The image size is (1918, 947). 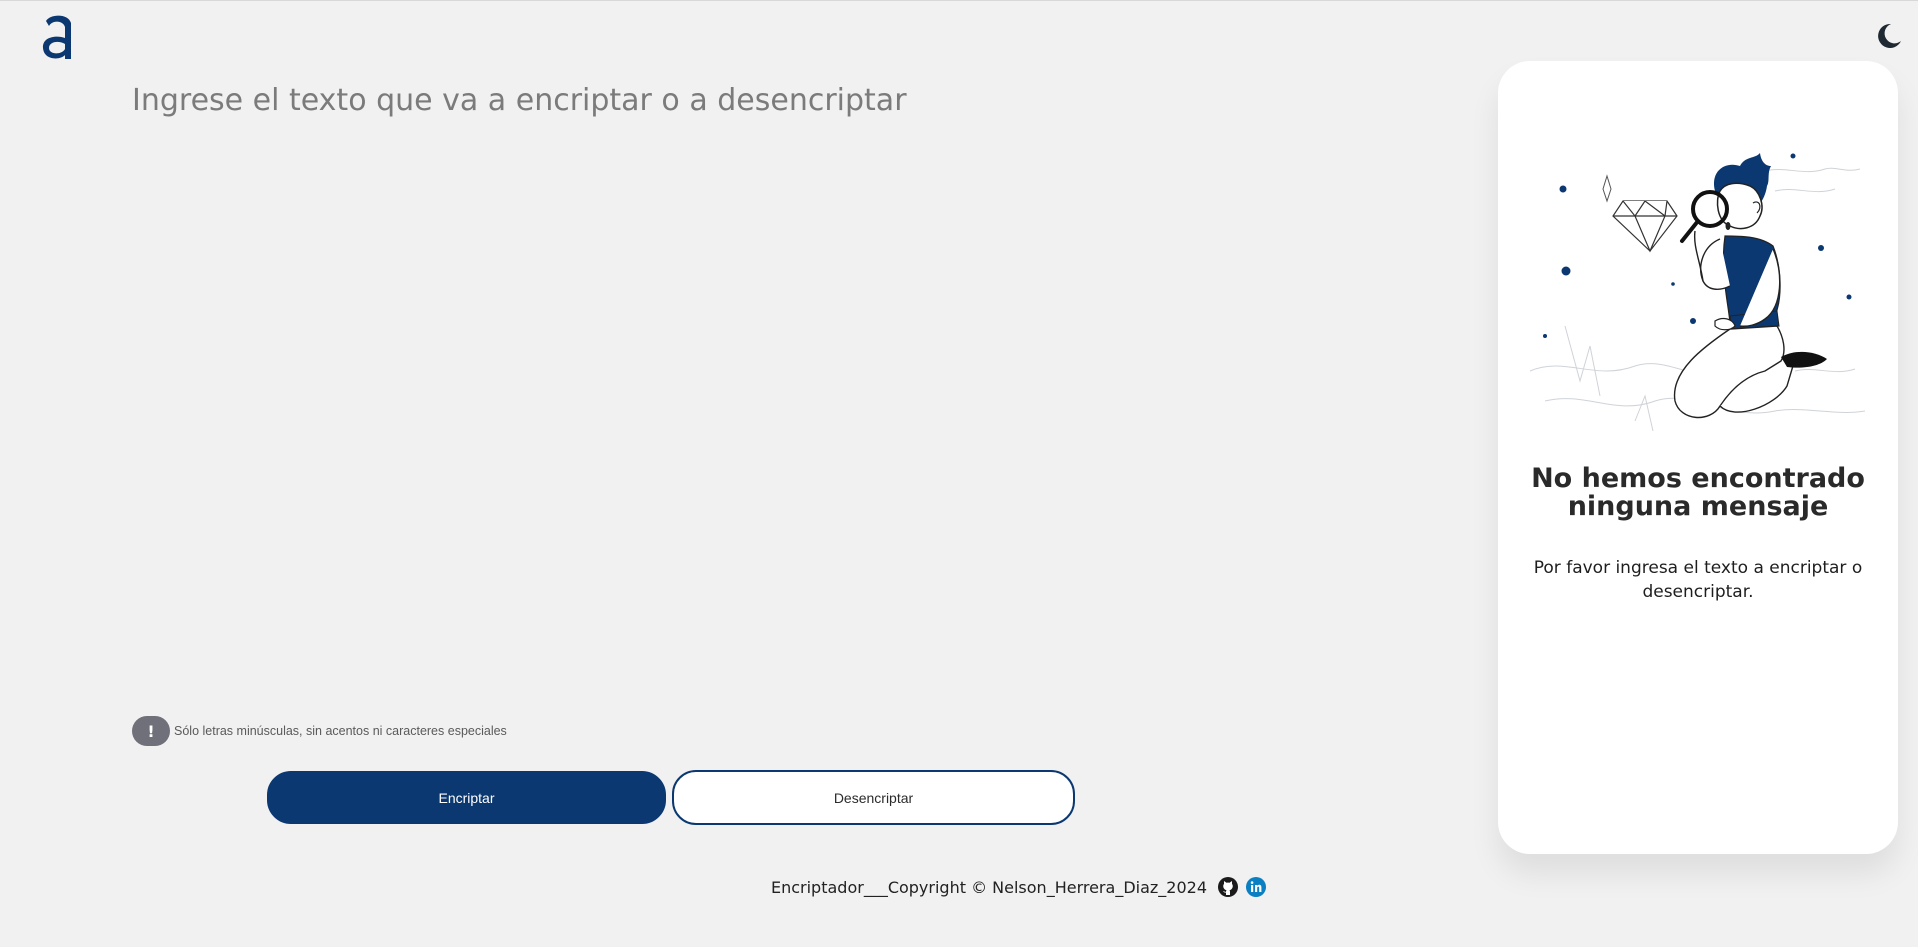 I want to click on decrypt-button: Desencriptar, so click(x=873, y=797).